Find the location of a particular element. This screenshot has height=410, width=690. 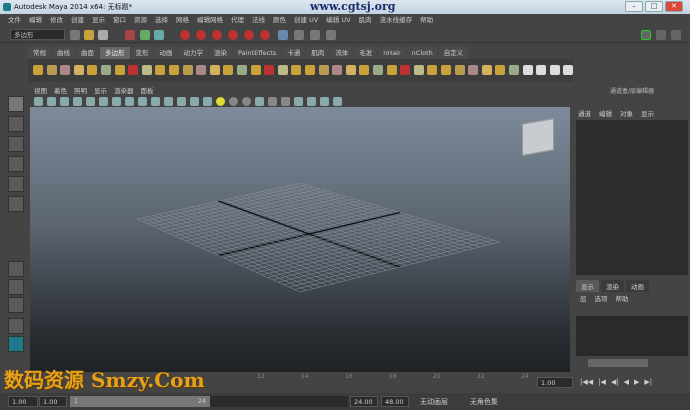

shelf-tab: 变形 is located at coordinates (142, 53).